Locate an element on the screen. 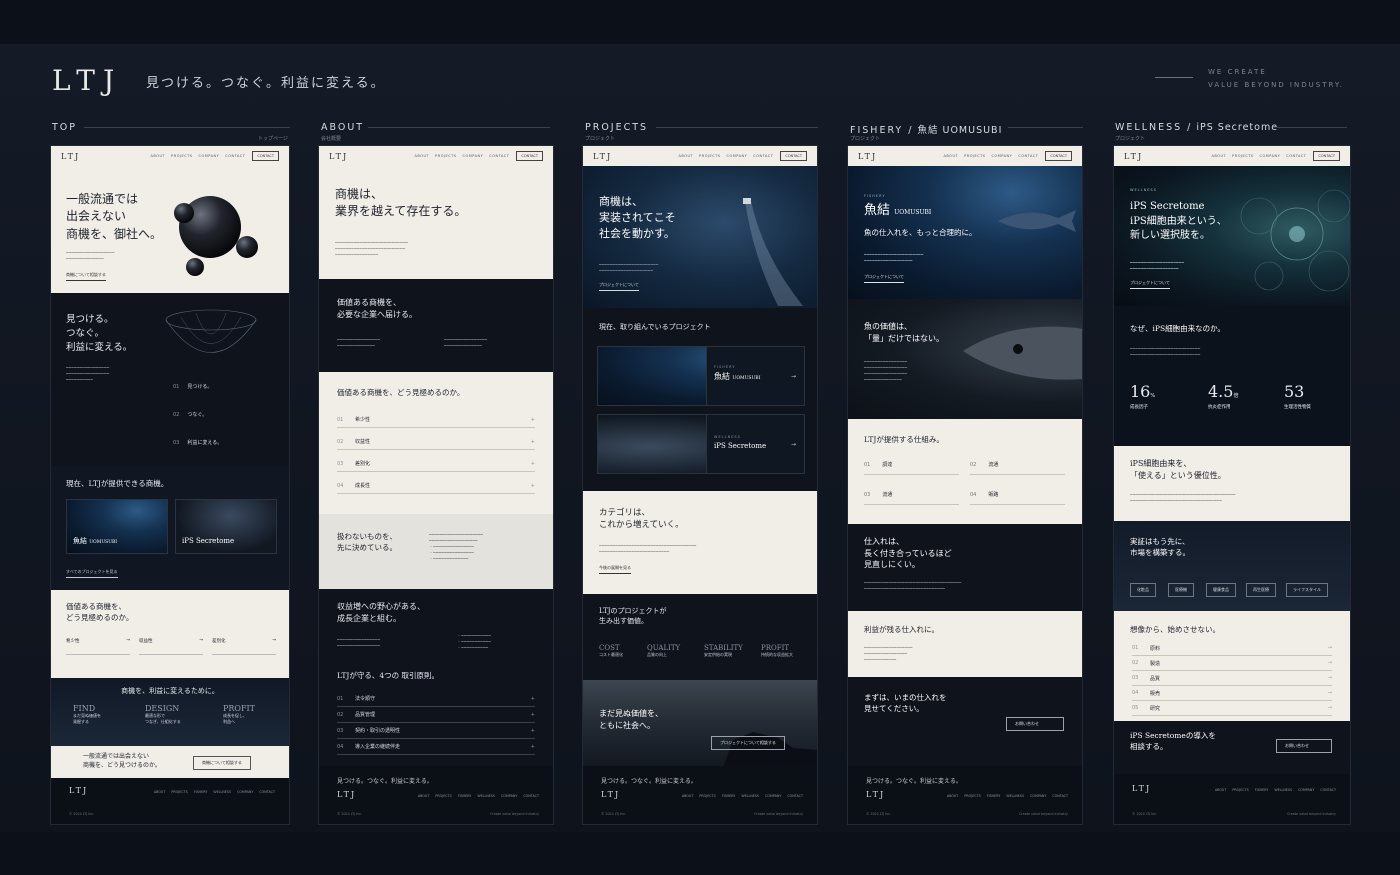  mechanism-item: 02 流通 is located at coordinates (1017, 468).